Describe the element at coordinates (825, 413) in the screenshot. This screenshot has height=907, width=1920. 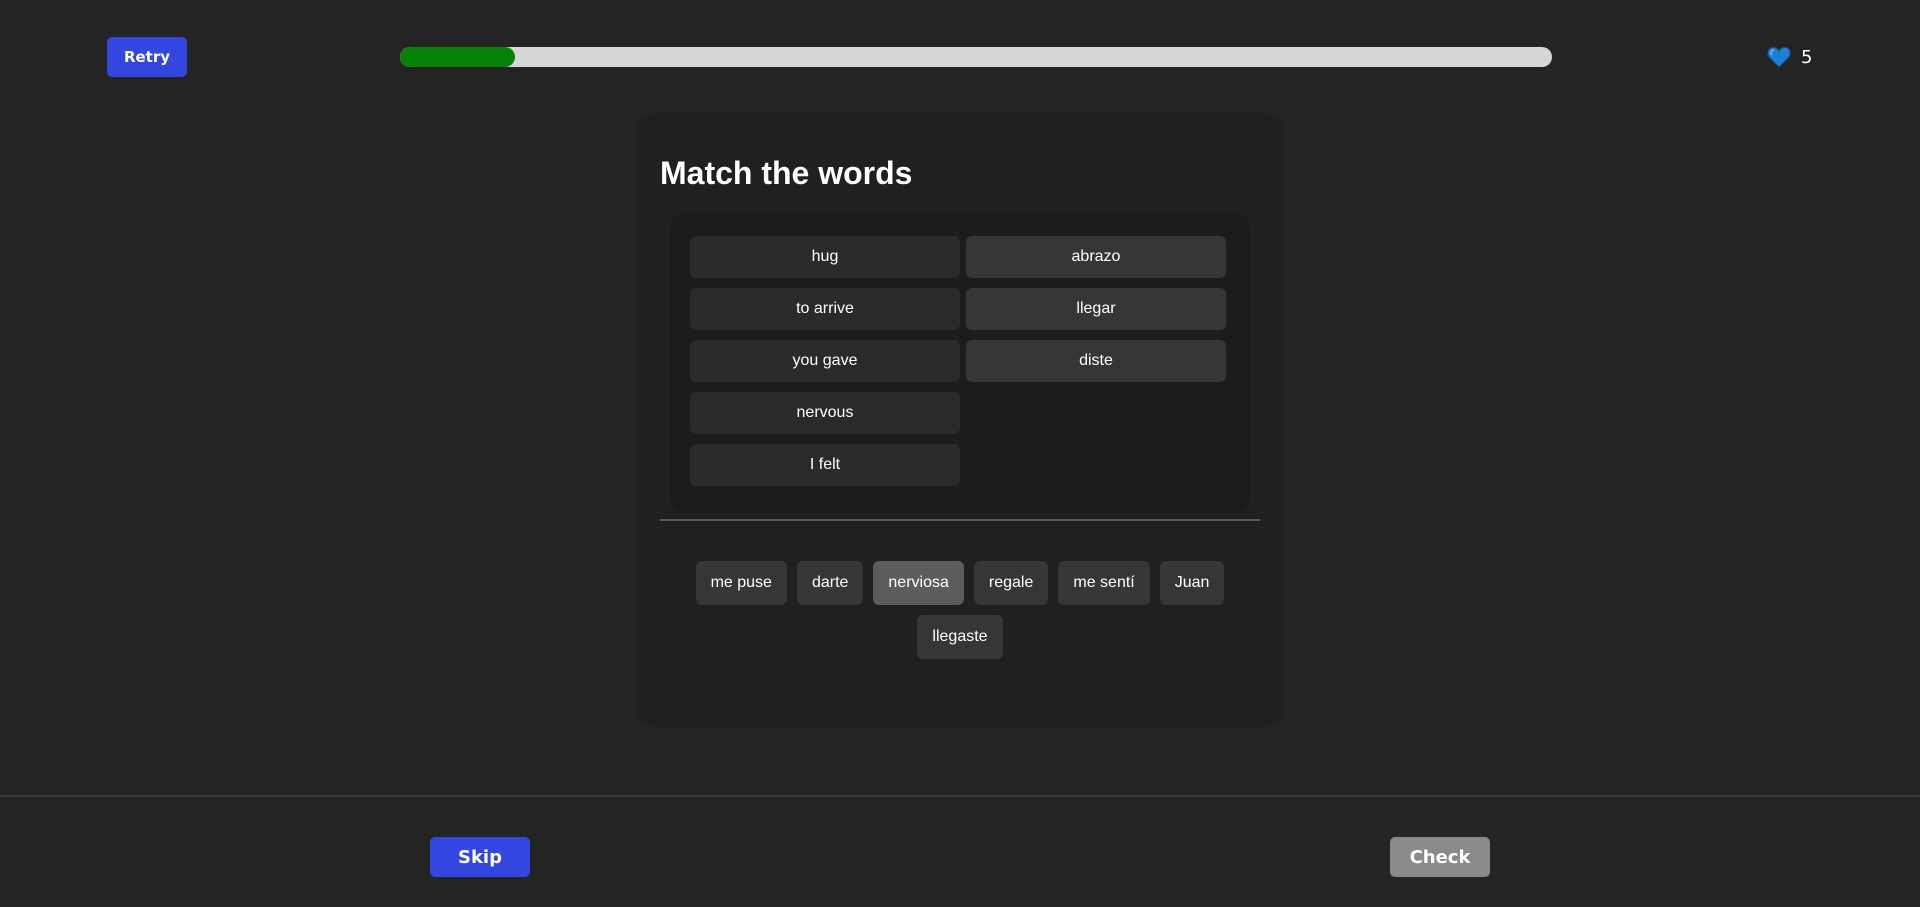
I see `pair-left-tile: nervous` at that location.